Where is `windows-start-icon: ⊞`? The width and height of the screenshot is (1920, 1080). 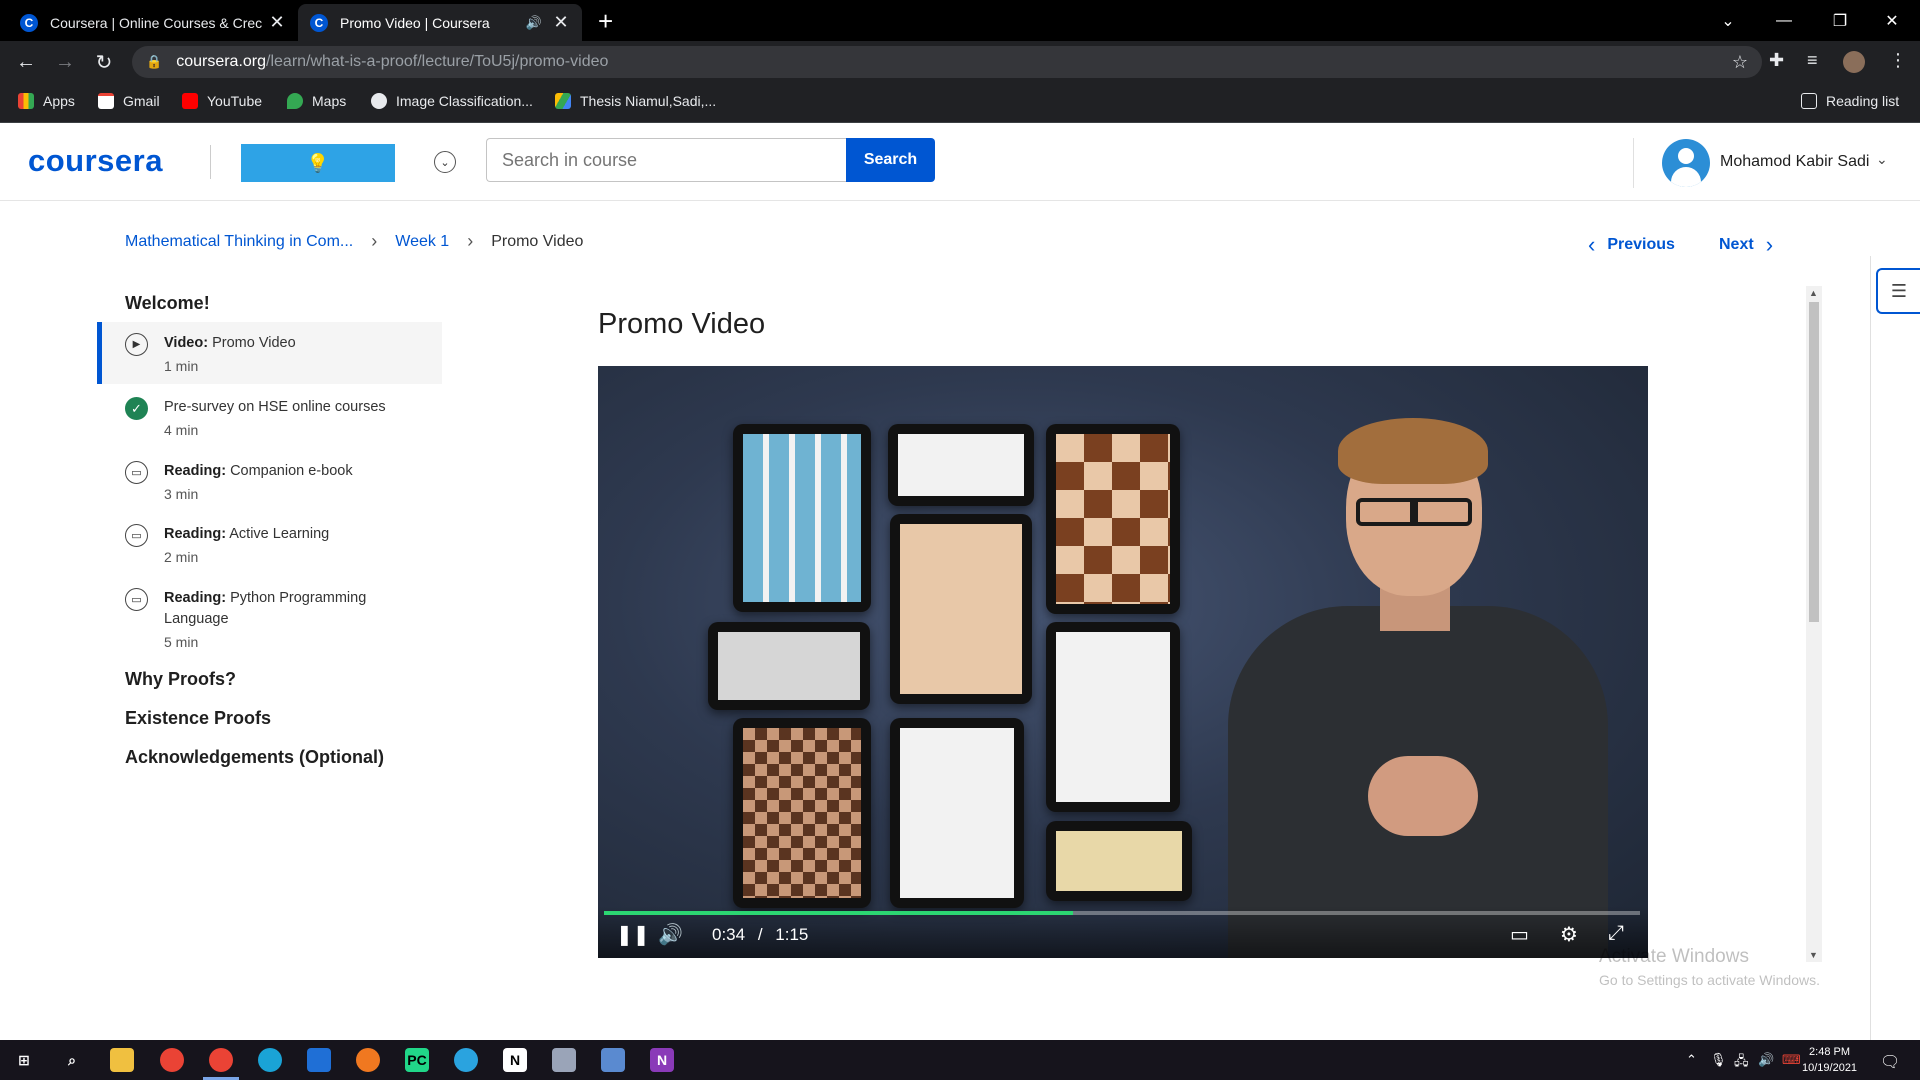 windows-start-icon: ⊞ is located at coordinates (24, 1060).